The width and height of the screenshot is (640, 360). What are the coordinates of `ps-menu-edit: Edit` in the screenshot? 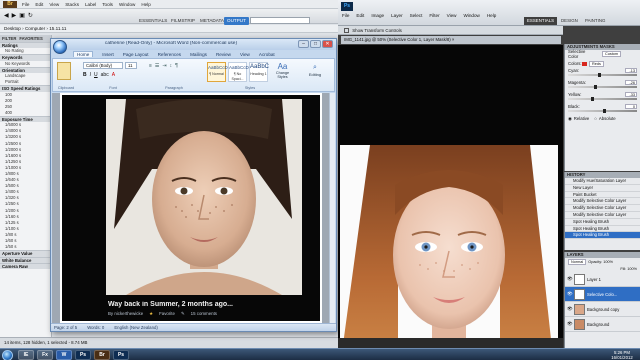 It's located at (360, 15).